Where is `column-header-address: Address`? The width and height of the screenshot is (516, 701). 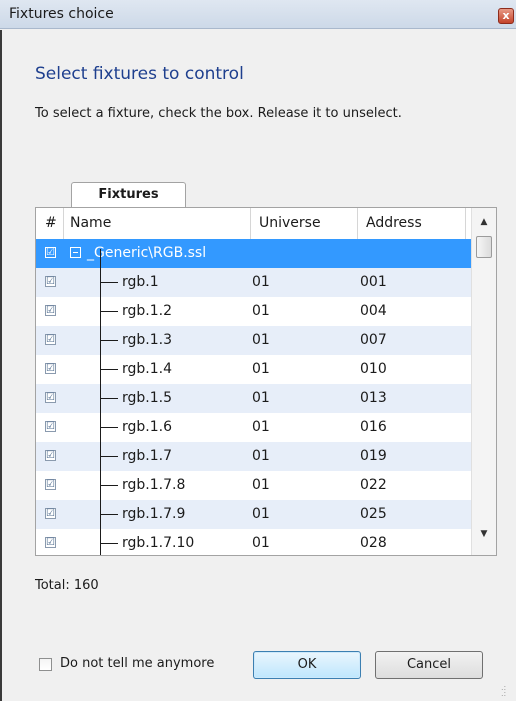
column-header-address: Address is located at coordinates (412, 223).